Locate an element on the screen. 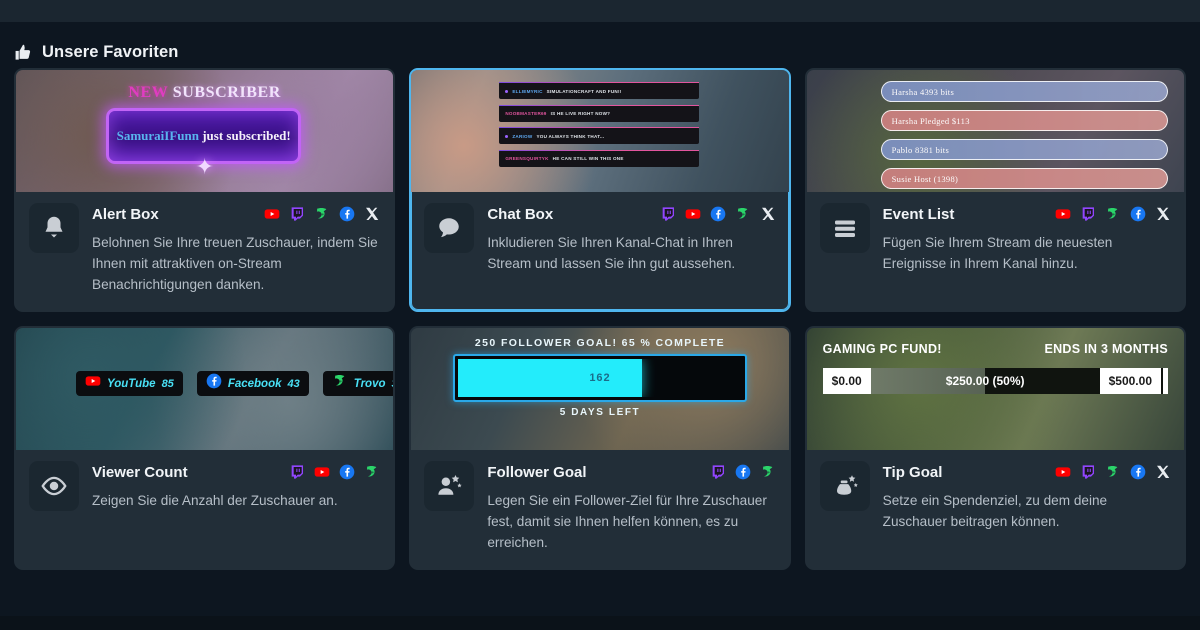 This screenshot has height=630, width=1200. section-header: Unsere Favoriten is located at coordinates (600, 45).